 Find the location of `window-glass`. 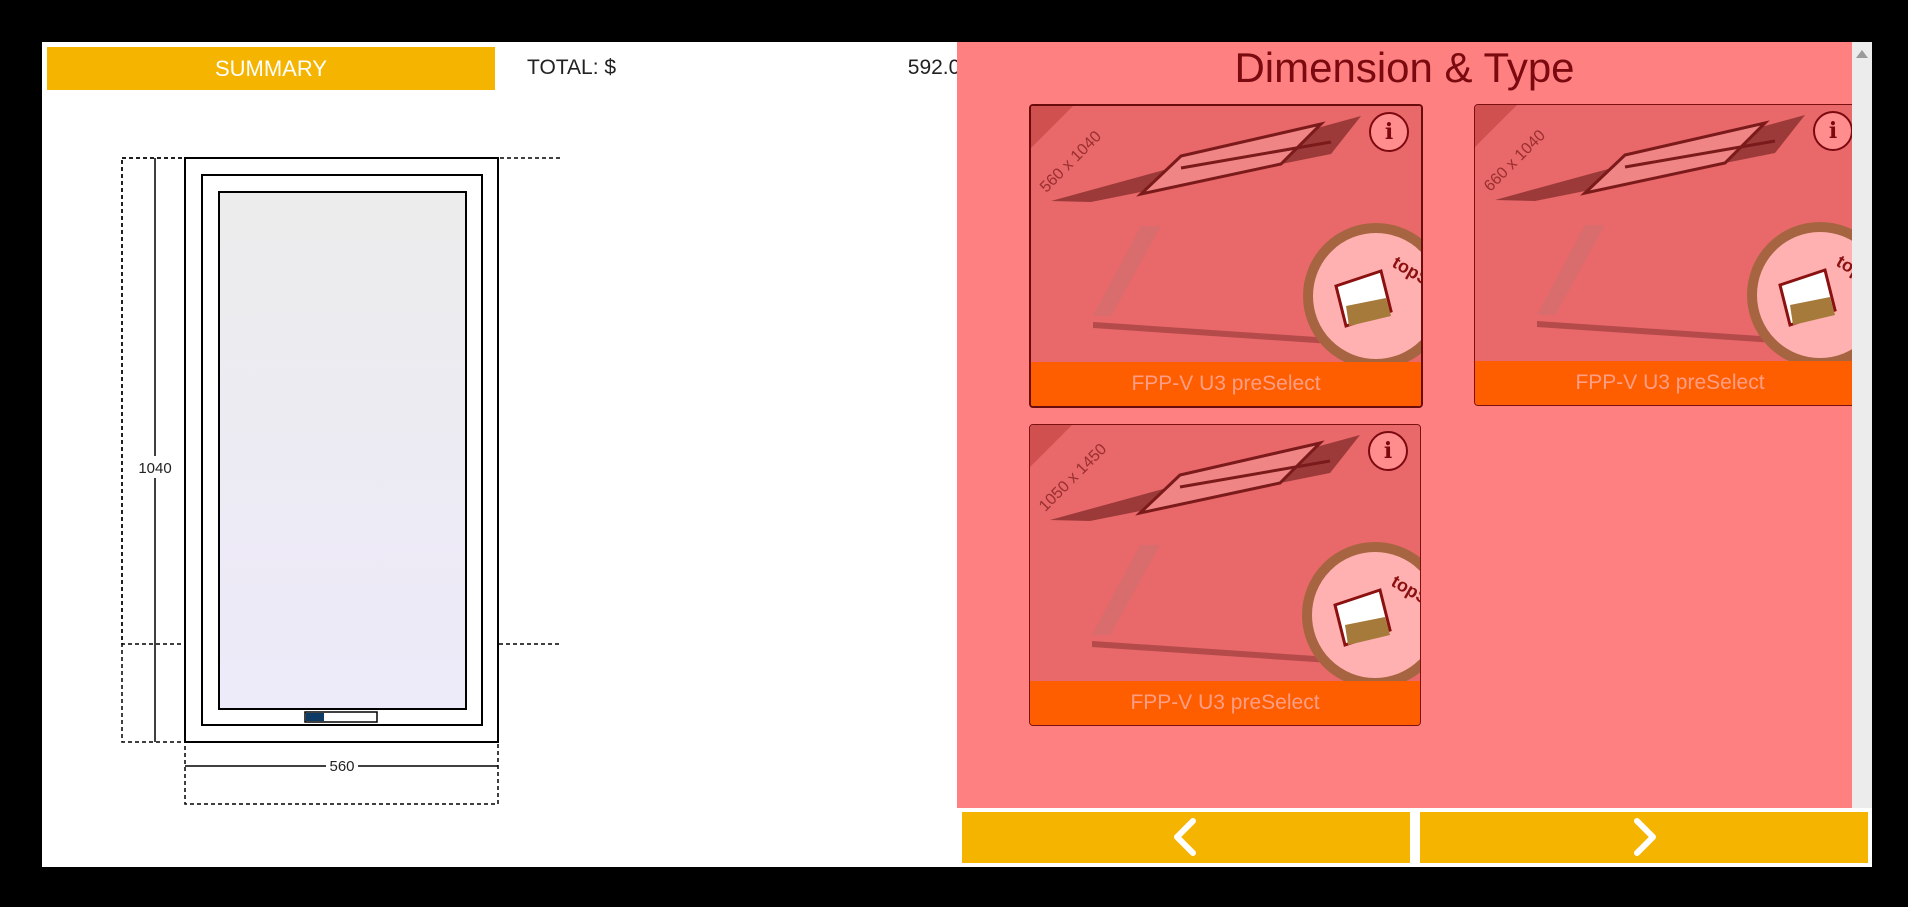

window-glass is located at coordinates (342, 450).